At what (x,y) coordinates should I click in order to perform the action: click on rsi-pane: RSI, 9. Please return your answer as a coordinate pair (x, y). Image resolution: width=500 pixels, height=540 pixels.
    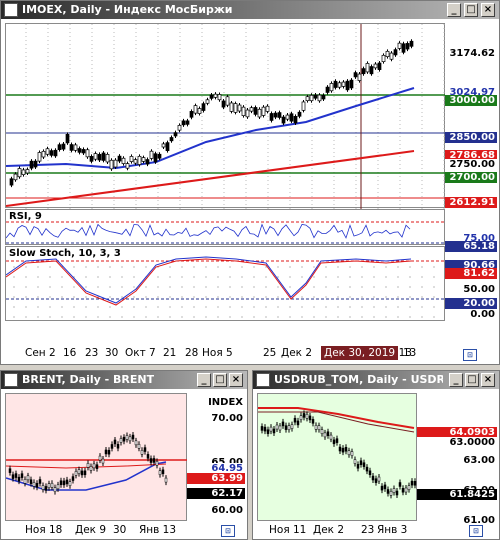
    Looking at the image, I should click on (225, 227).